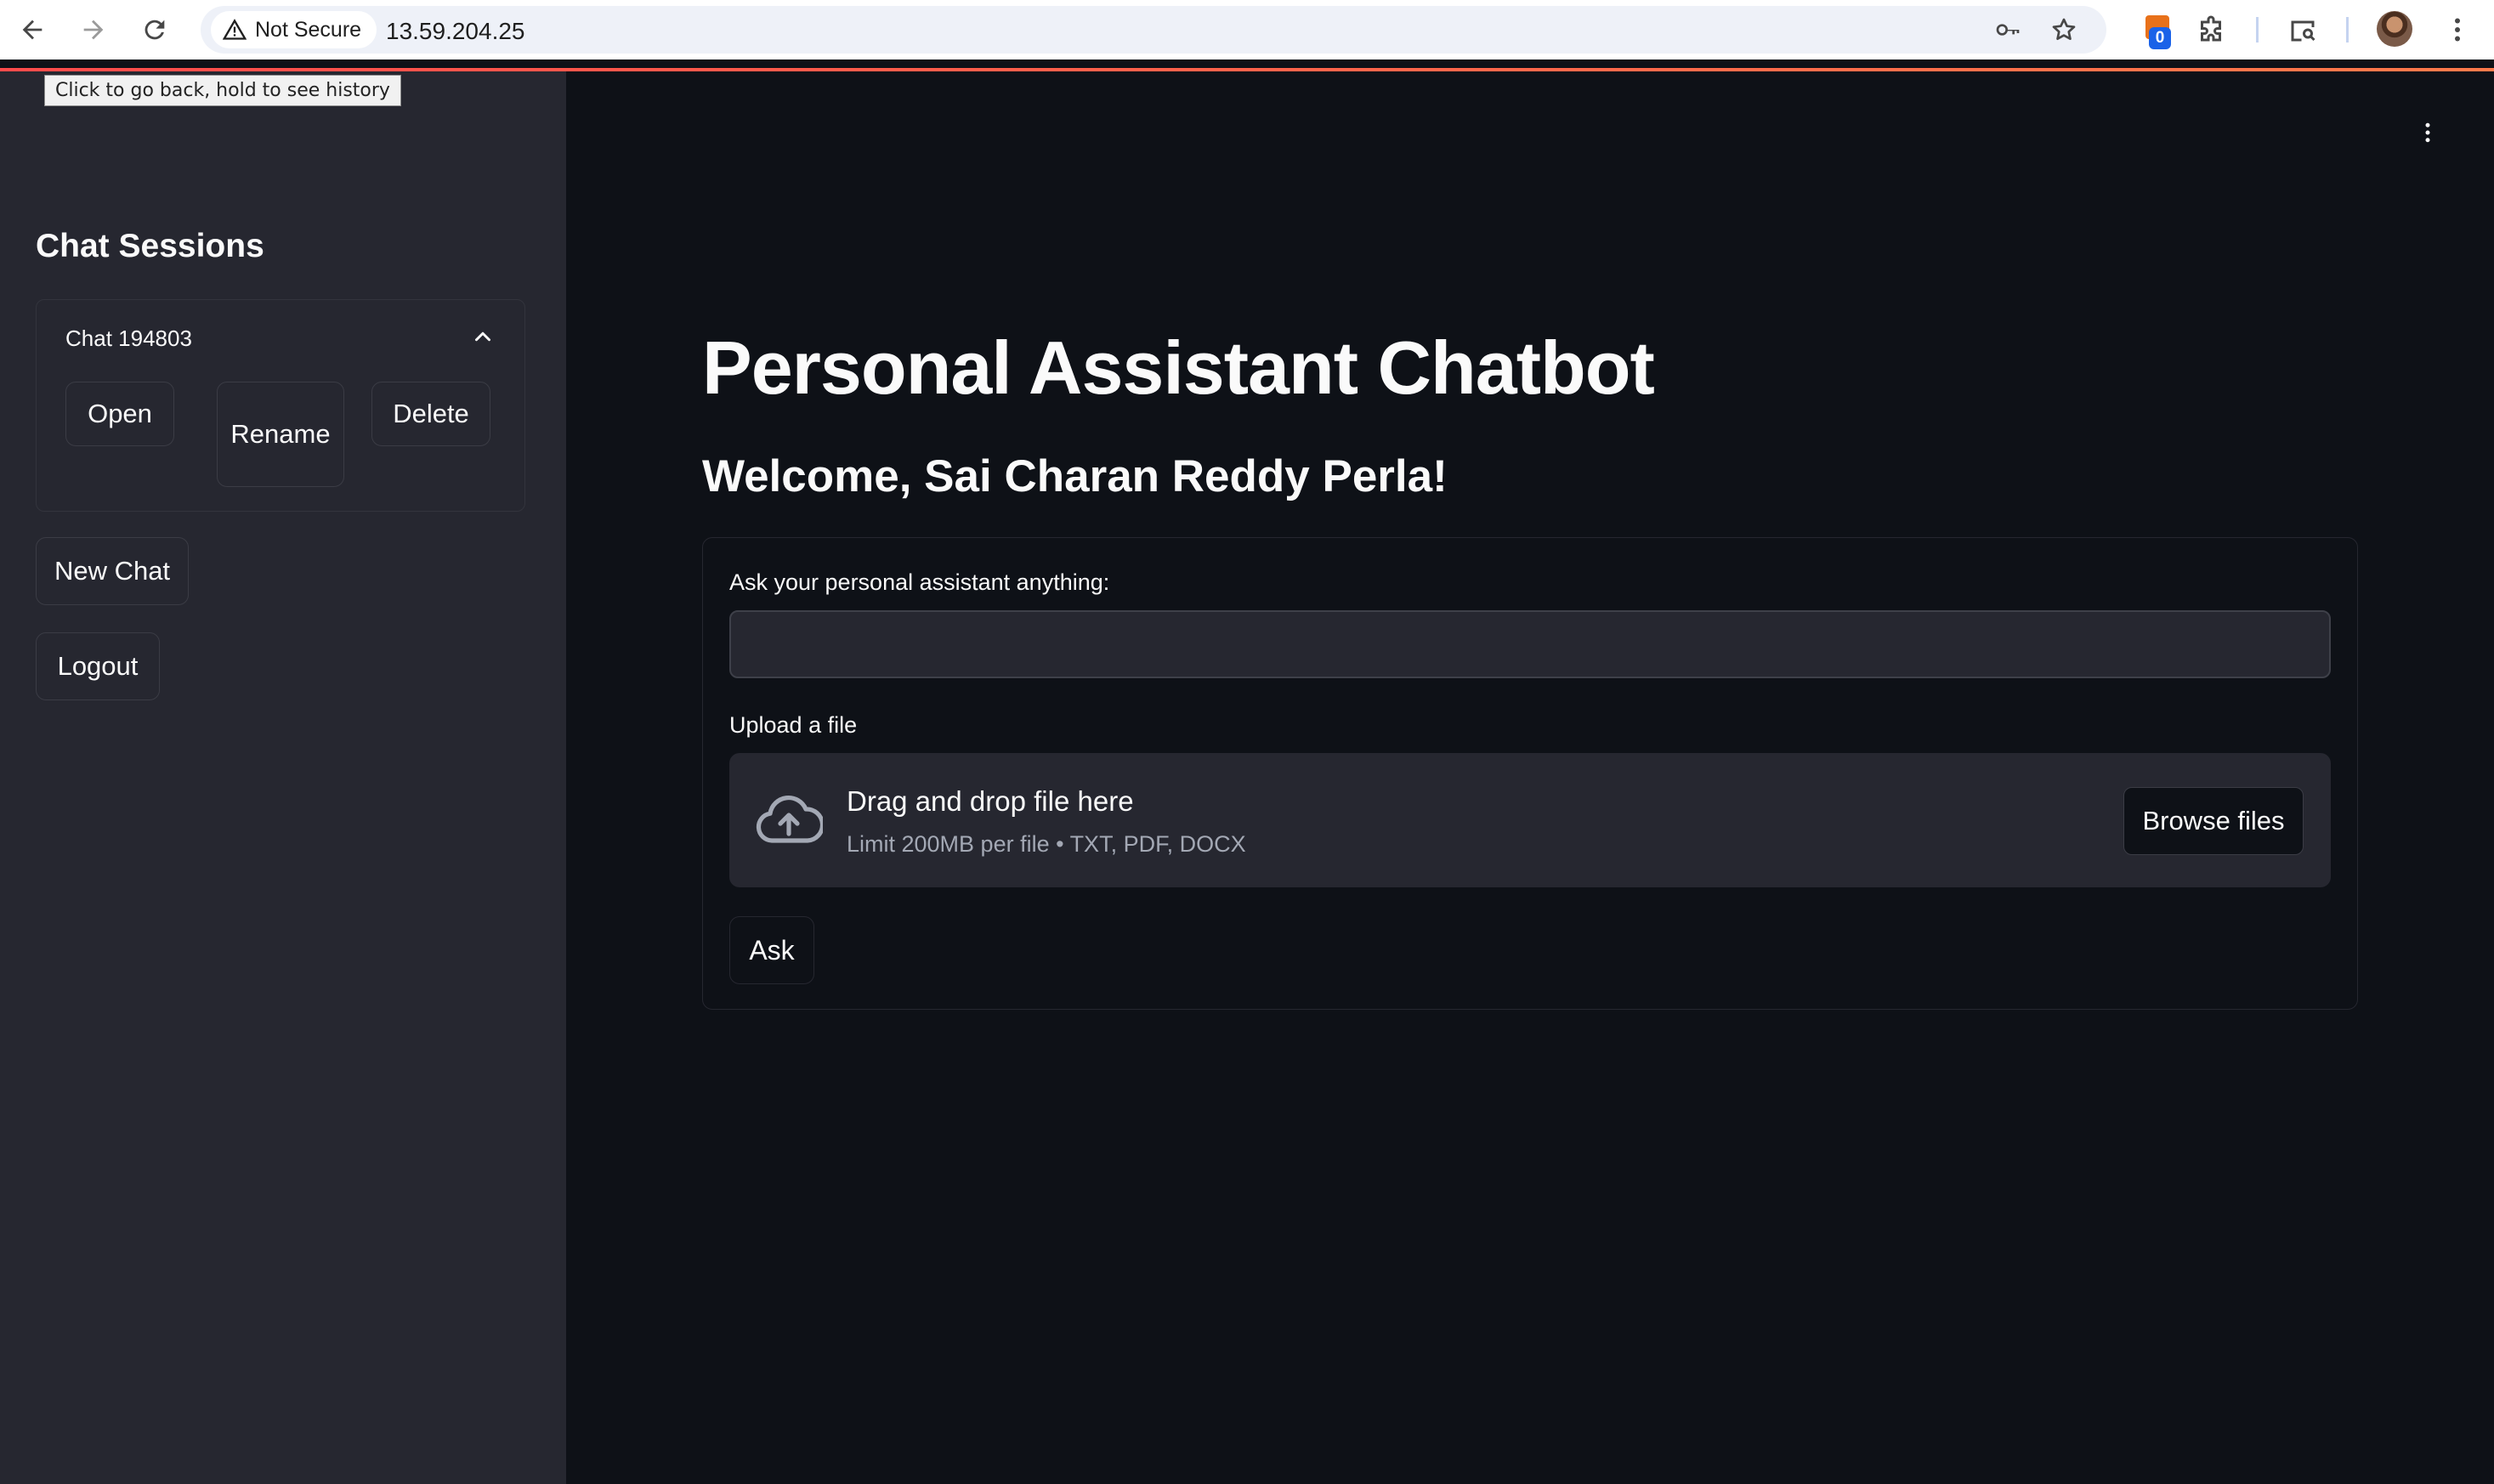  Describe the element at coordinates (120, 414) in the screenshot. I see `open-chat-button: Open` at that location.